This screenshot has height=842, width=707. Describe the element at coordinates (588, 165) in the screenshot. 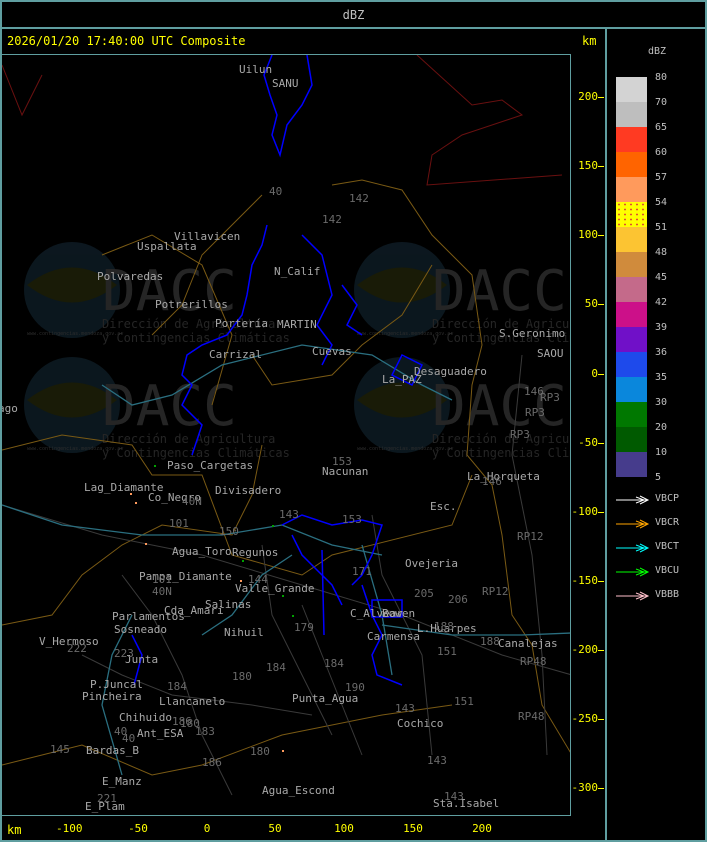

I see `y-tick-label: 150` at that location.